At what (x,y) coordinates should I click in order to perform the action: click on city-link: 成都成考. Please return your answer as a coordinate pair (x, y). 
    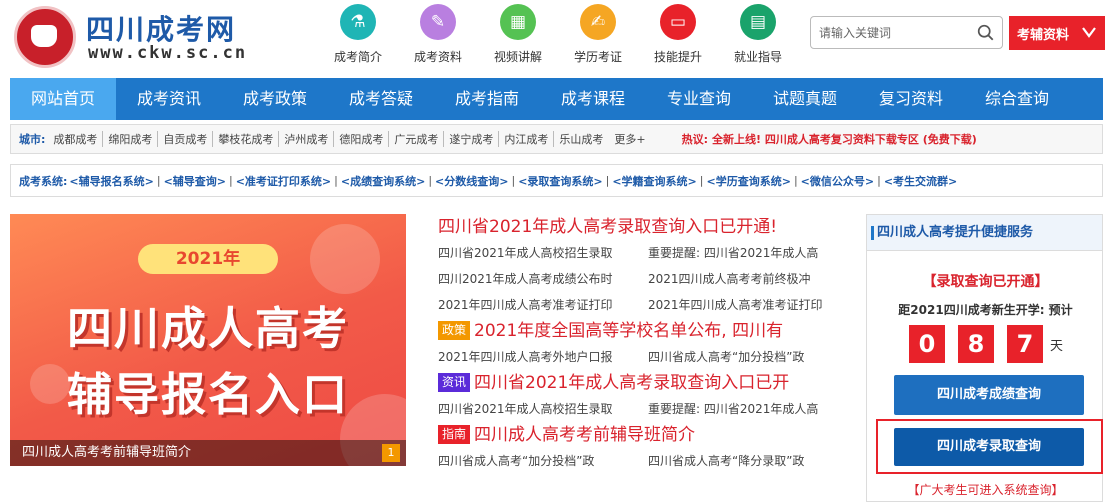
    Looking at the image, I should click on (76, 139).